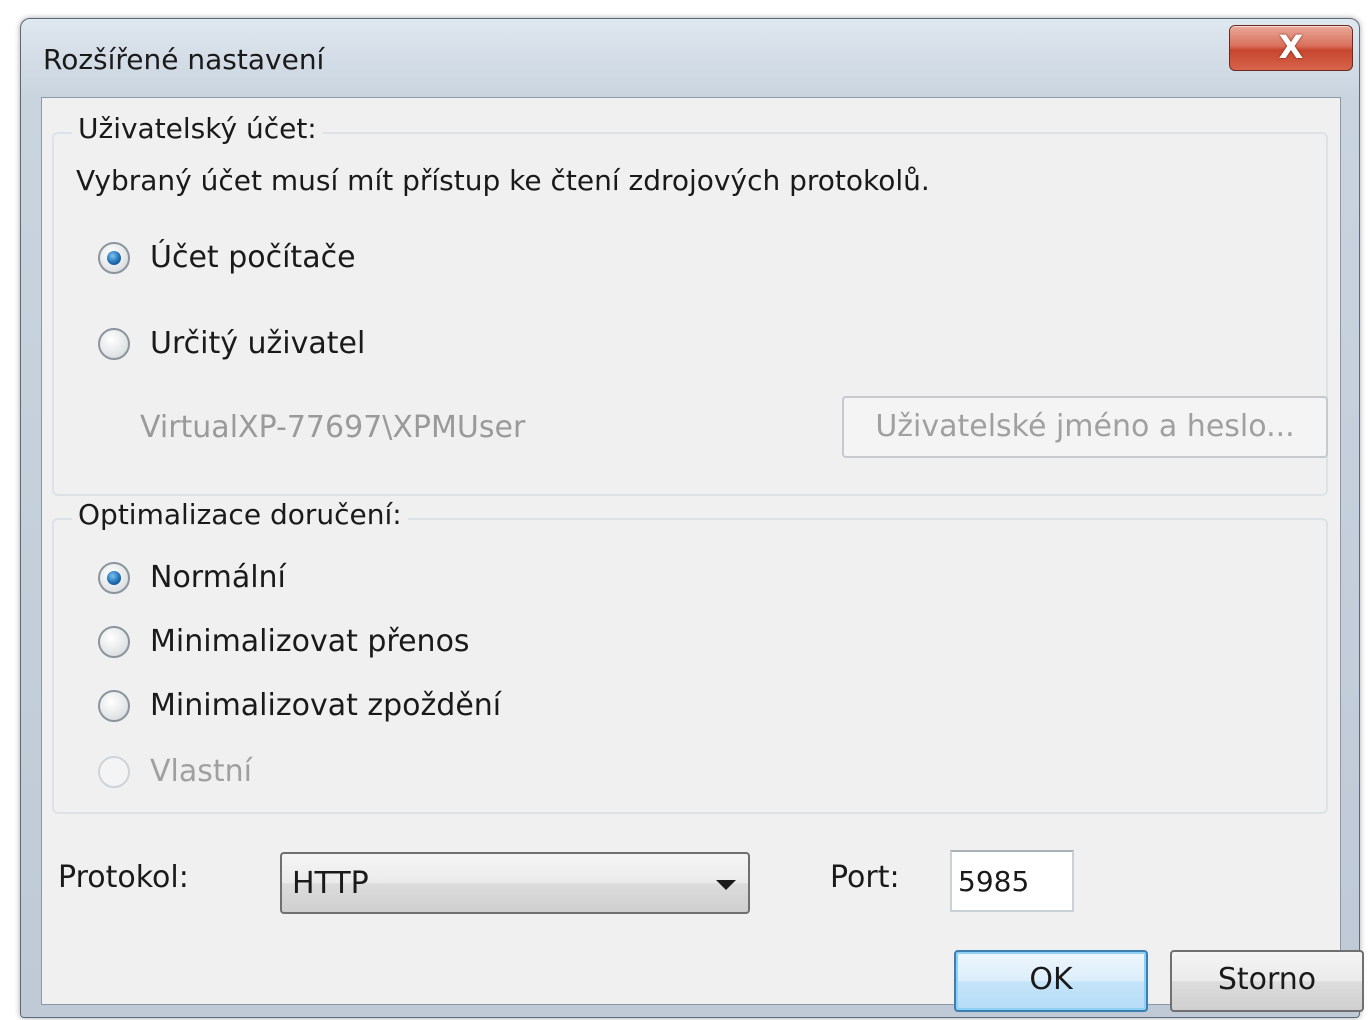 This screenshot has width=1368, height=1020. I want to click on radio-computer-account: Účet počítače, so click(227, 257).